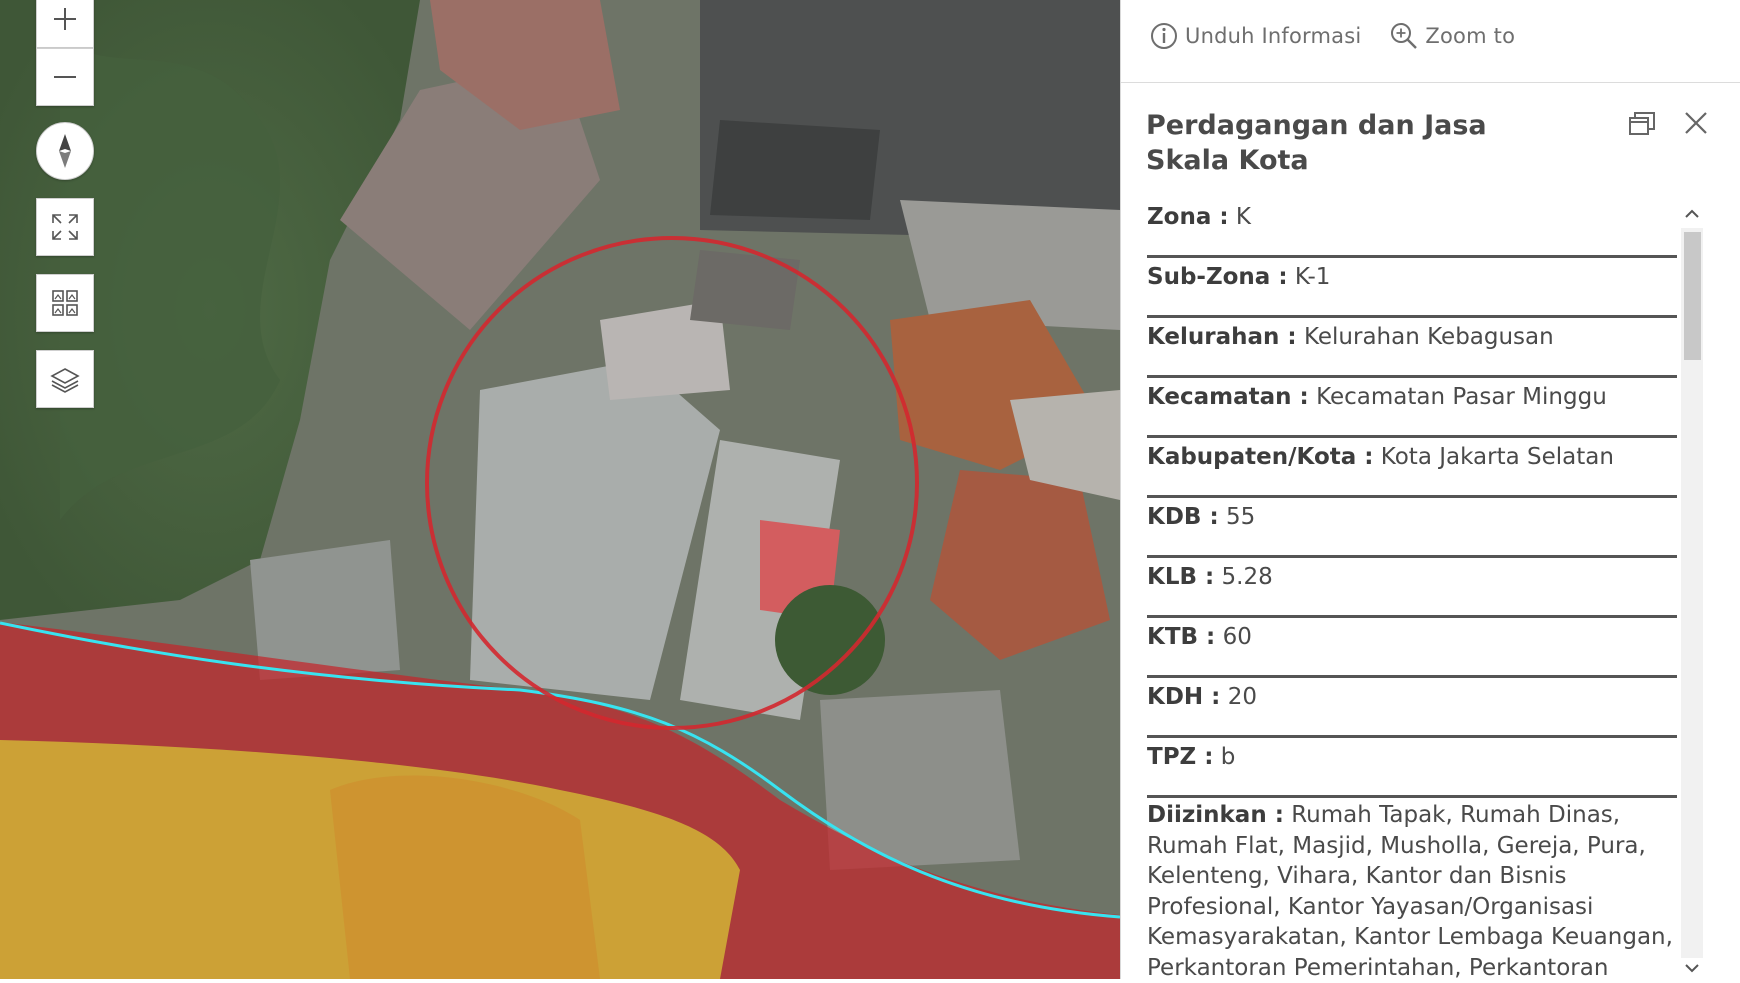 This screenshot has width=1740, height=983. What do you see at coordinates (1273, 36) in the screenshot?
I see `download-info-label: Unduh Informasi` at bounding box center [1273, 36].